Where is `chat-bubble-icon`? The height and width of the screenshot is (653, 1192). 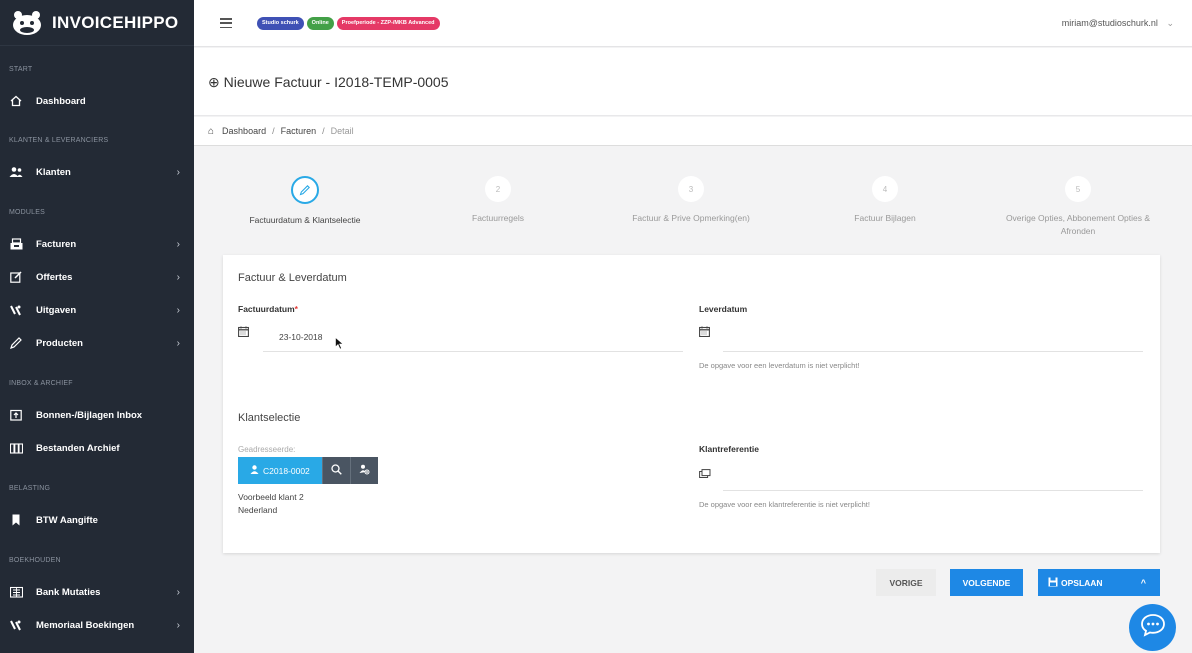
chat-bubble-icon is located at coordinates (1153, 627).